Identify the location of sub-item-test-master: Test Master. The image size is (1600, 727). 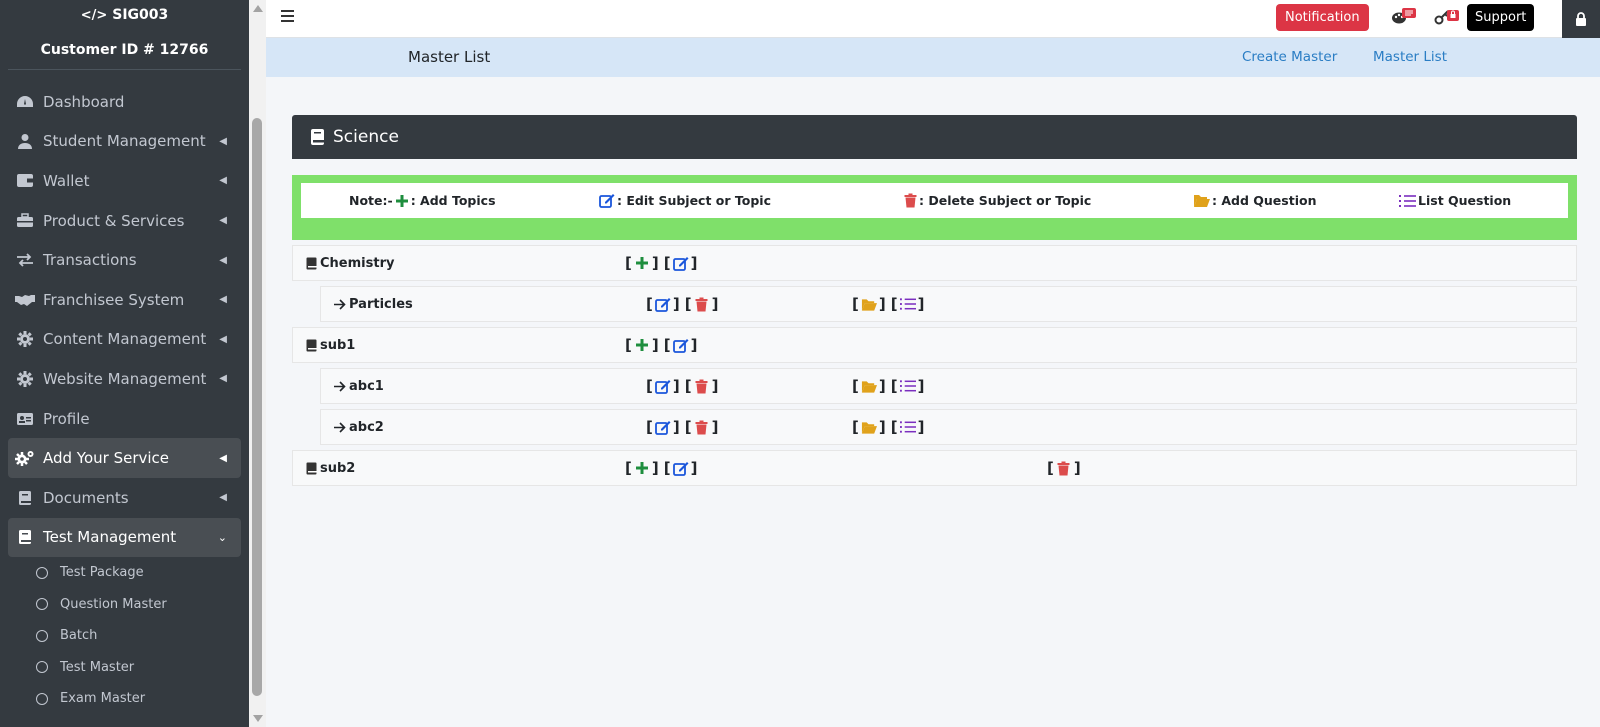
(142, 668).